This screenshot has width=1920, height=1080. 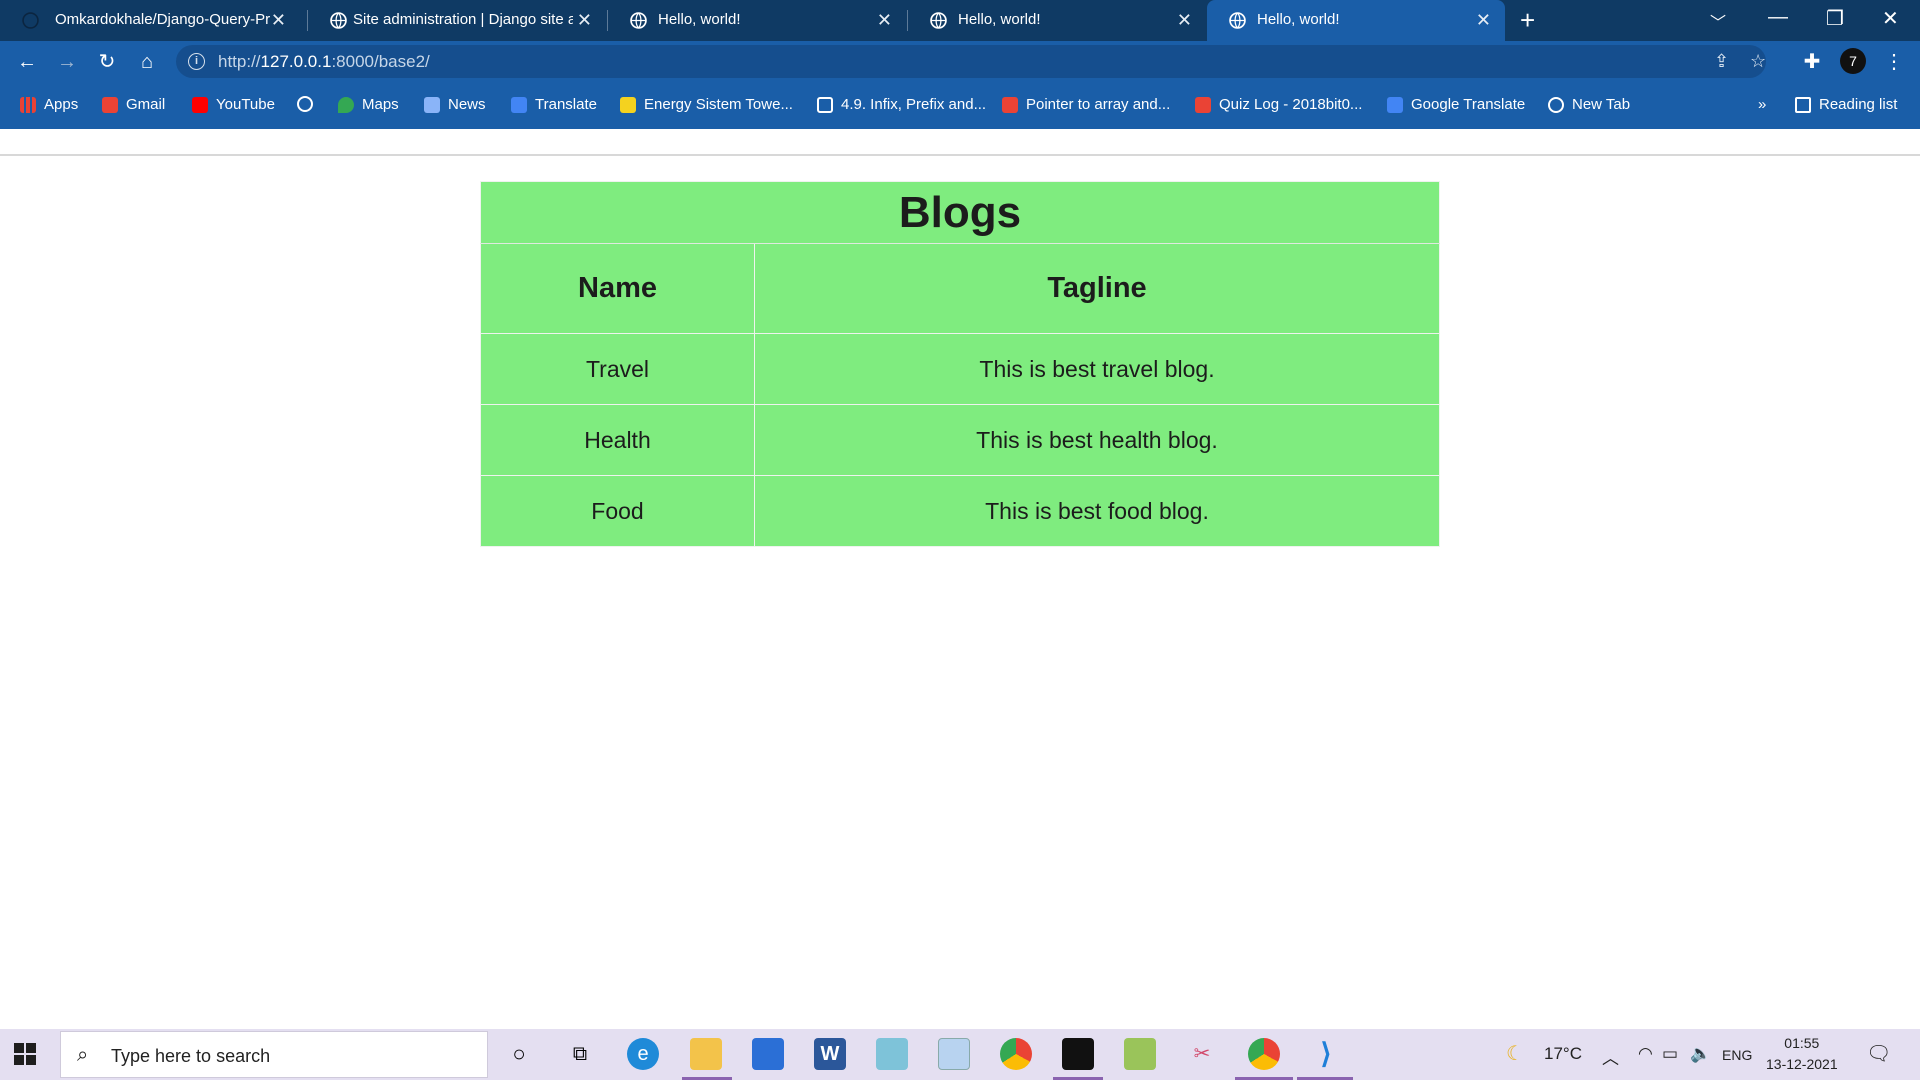 I want to click on search-icon: ⌕, so click(x=83, y=1055).